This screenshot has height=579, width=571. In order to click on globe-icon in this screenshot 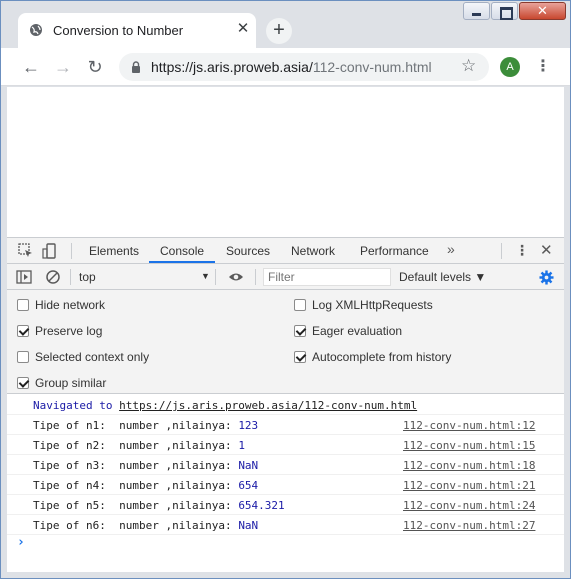, I will do `click(36, 30)`.